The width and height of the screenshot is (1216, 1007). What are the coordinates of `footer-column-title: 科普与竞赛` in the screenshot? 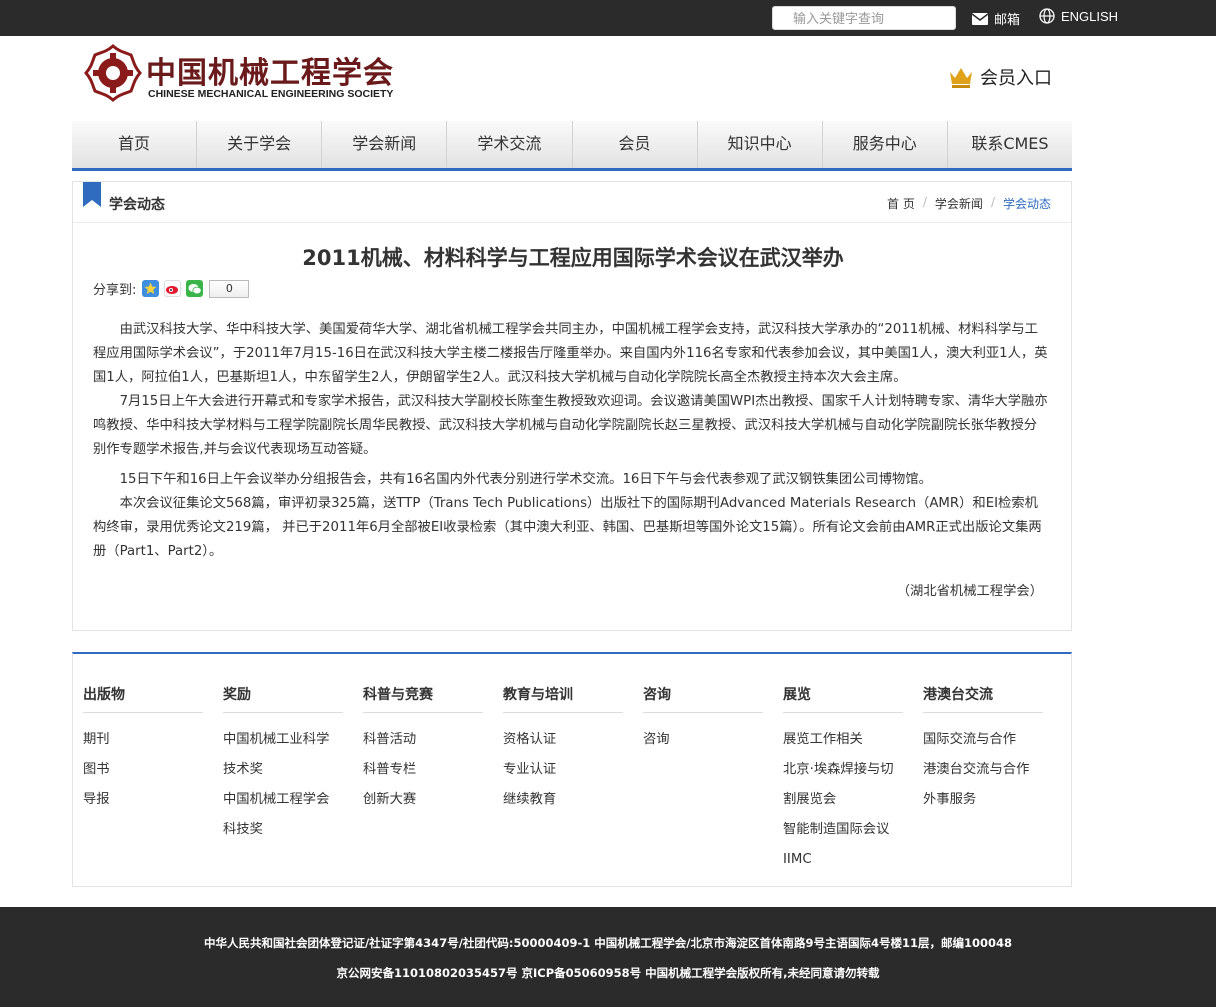 It's located at (423, 698).